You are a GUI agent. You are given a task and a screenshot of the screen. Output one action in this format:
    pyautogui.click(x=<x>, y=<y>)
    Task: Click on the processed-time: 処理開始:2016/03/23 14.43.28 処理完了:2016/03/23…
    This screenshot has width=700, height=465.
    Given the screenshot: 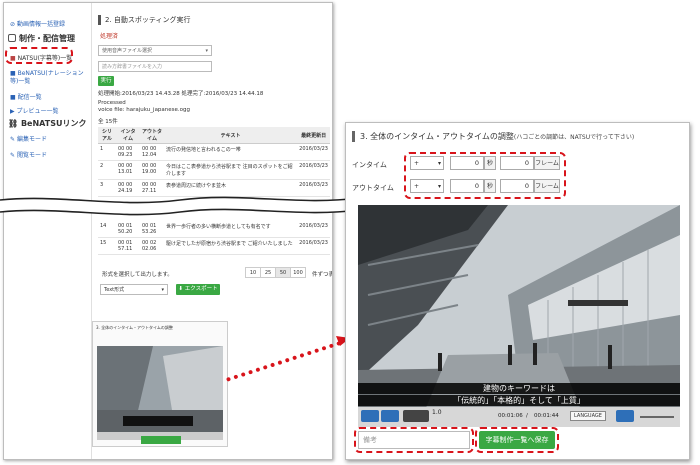 What is the action you would take?
    pyautogui.click(x=181, y=94)
    